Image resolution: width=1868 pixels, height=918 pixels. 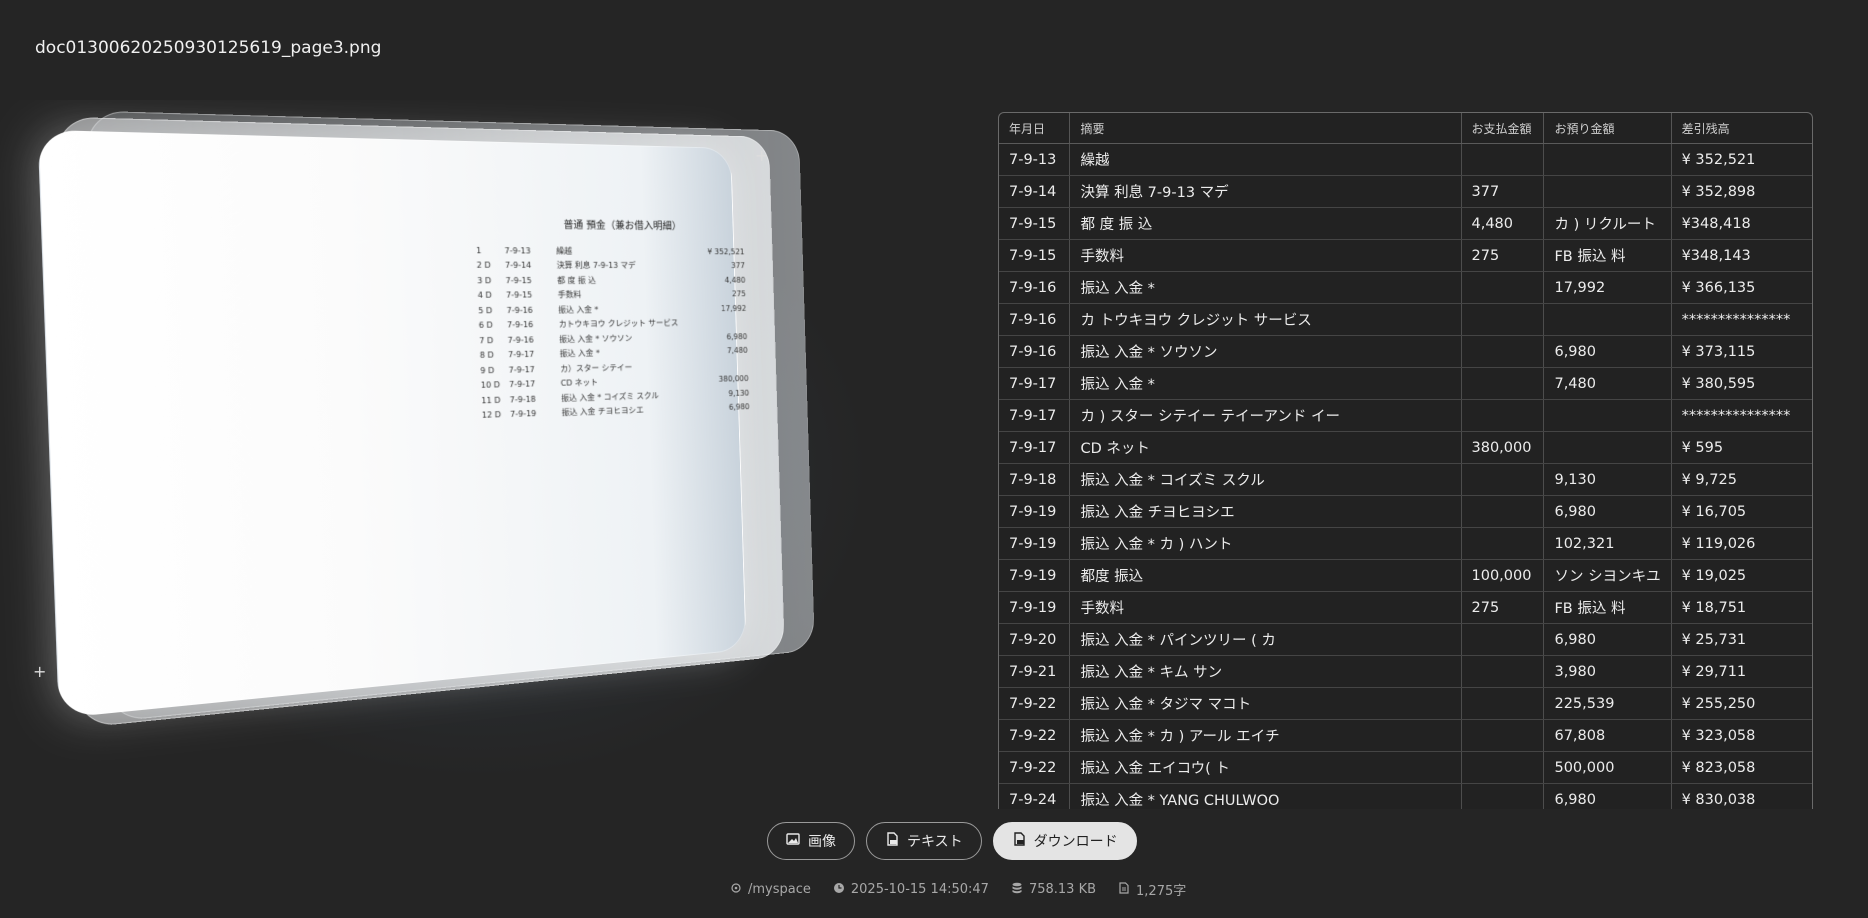 What do you see at coordinates (620, 310) in the screenshot?
I see `preview-line-field: 振込 入金 *` at bounding box center [620, 310].